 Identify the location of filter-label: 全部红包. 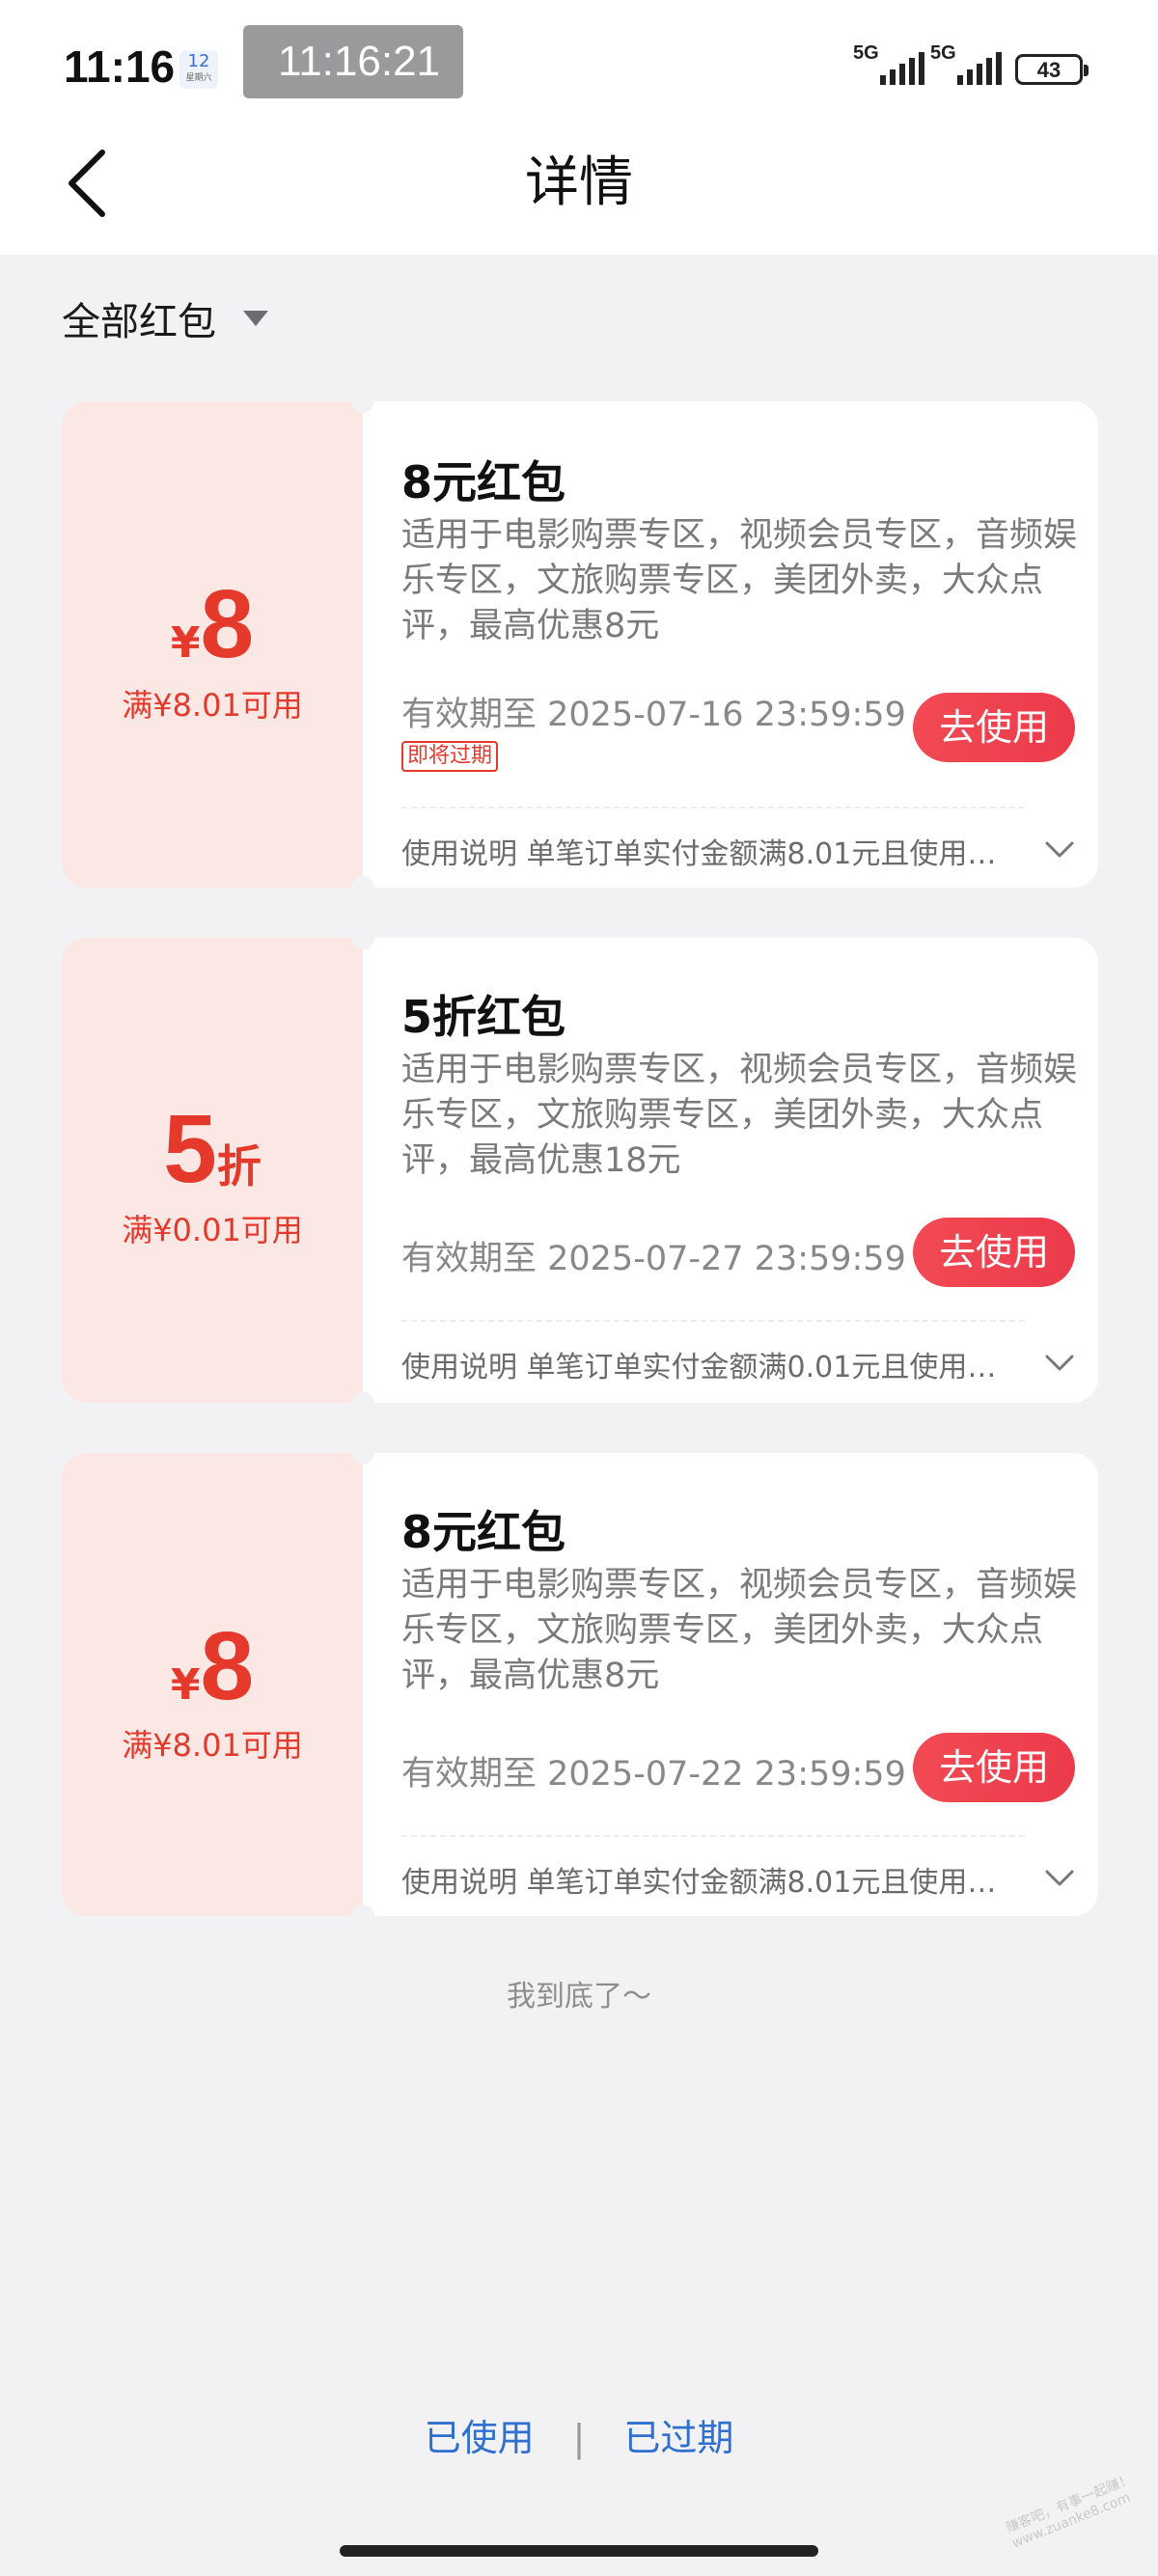
(139, 322).